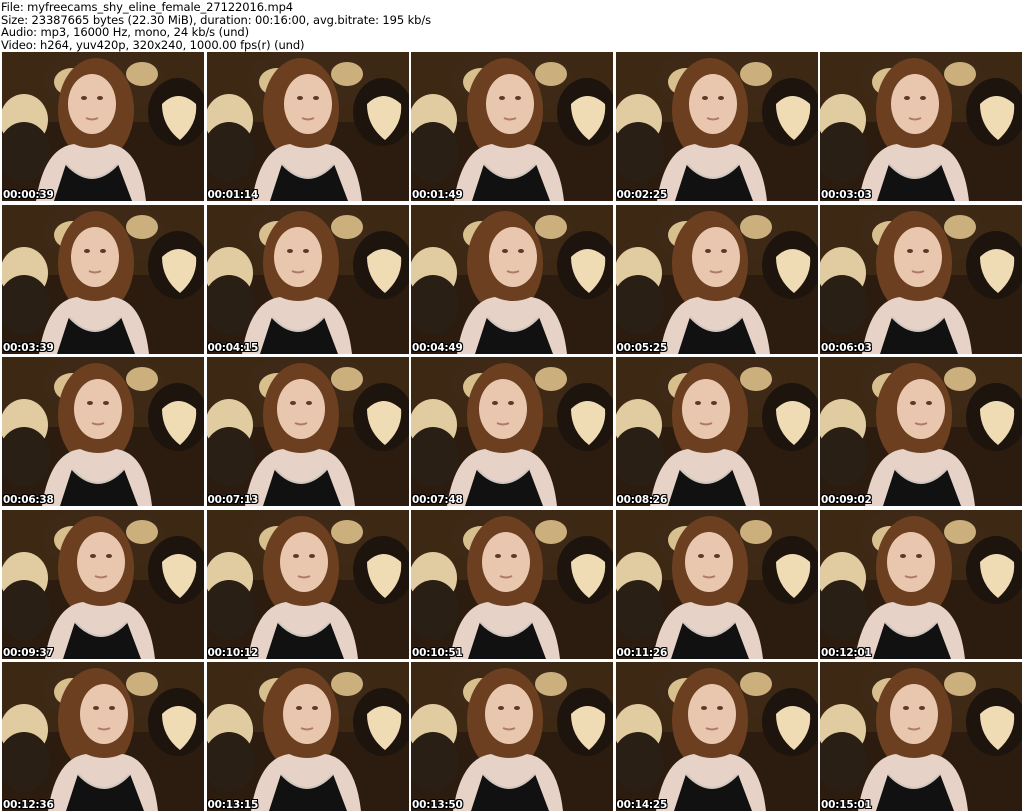 The width and height of the screenshot is (1024, 811). Describe the element at coordinates (437, 195) in the screenshot. I see `thumbnail-timestamp: 00:01:49` at that location.